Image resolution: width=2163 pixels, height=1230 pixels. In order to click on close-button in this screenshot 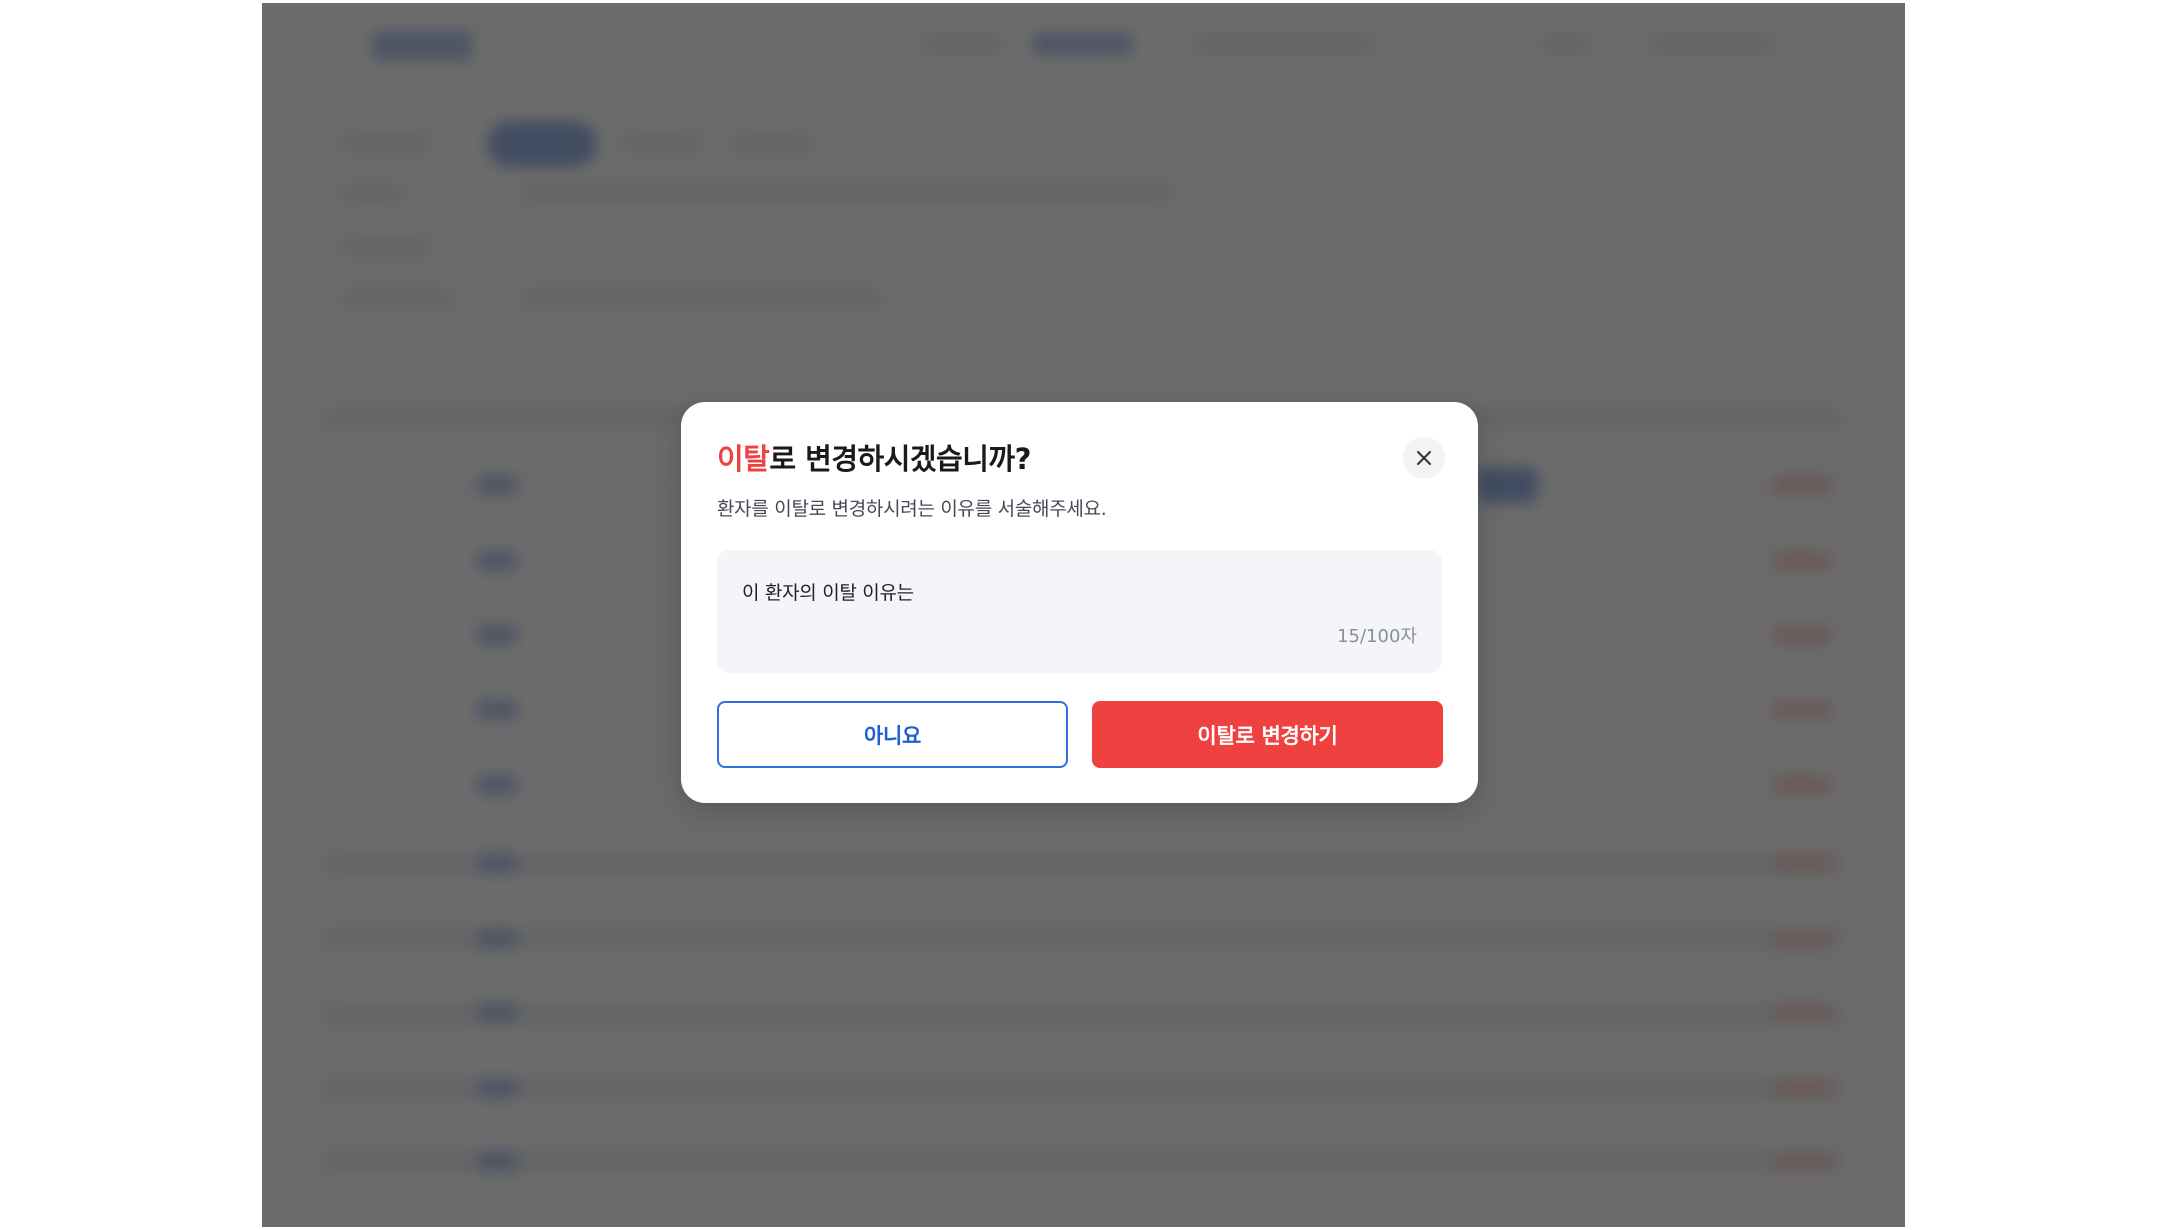, I will do `click(1424, 458)`.